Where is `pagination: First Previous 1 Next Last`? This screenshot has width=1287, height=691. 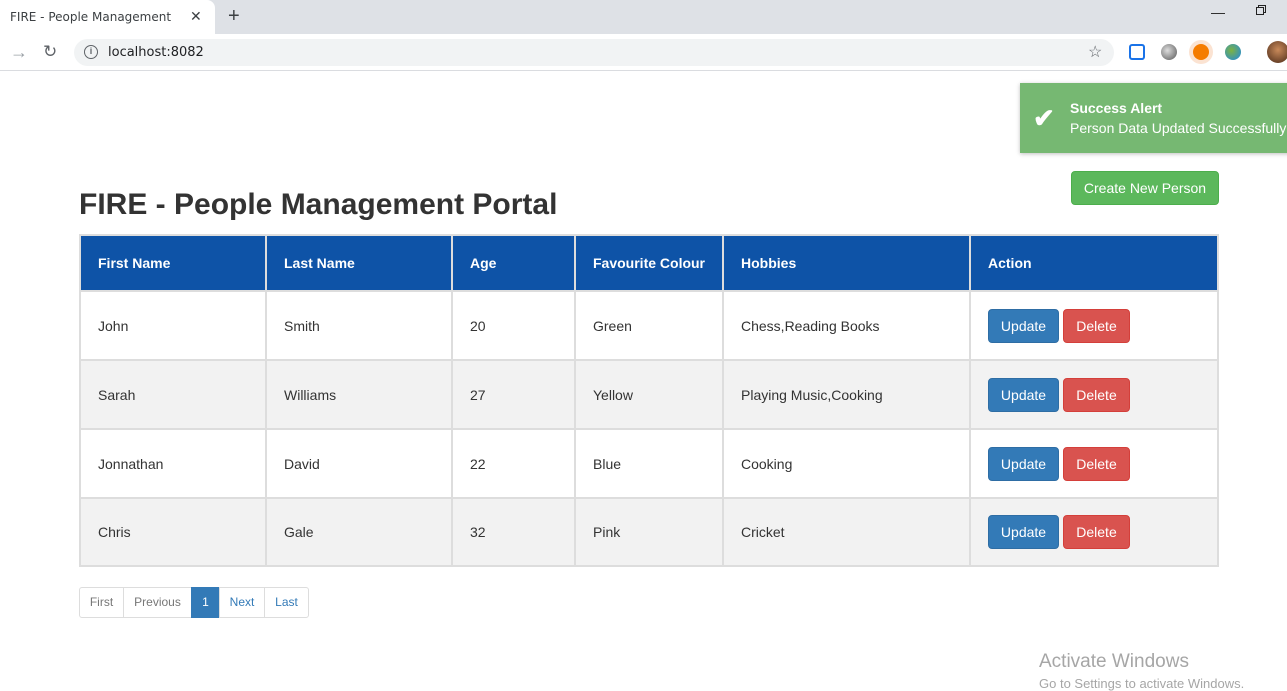
pagination: First Previous 1 Next Last is located at coordinates (194, 602).